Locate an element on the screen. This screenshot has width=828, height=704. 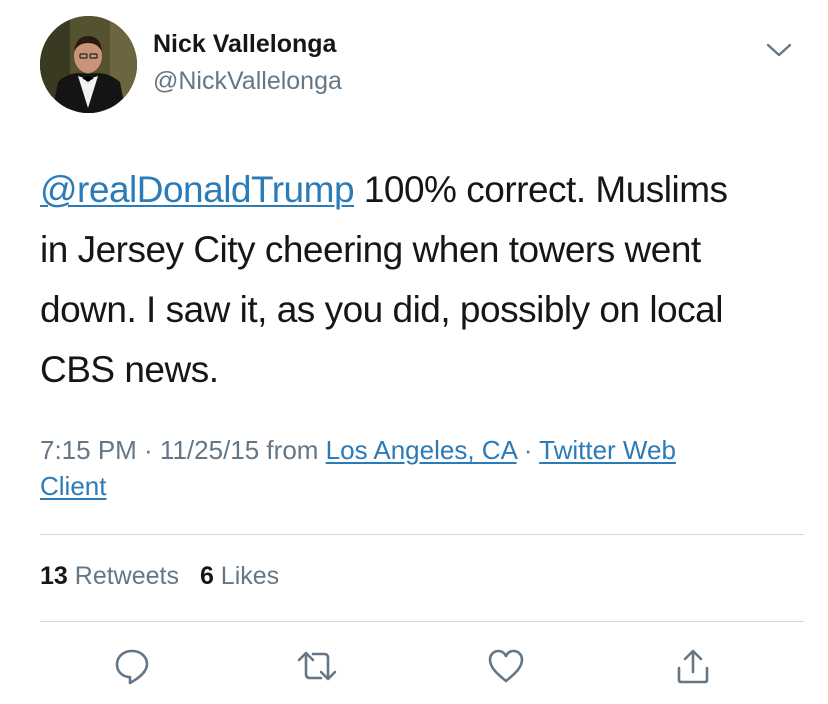
action-bar is located at coordinates (414, 666).